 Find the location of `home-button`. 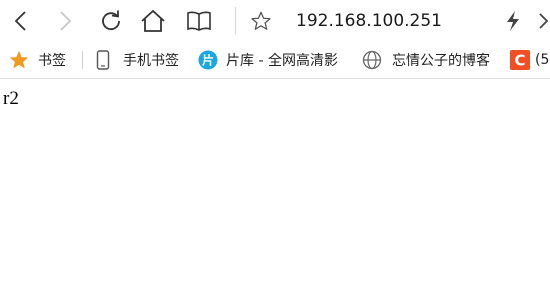

home-button is located at coordinates (153, 21).